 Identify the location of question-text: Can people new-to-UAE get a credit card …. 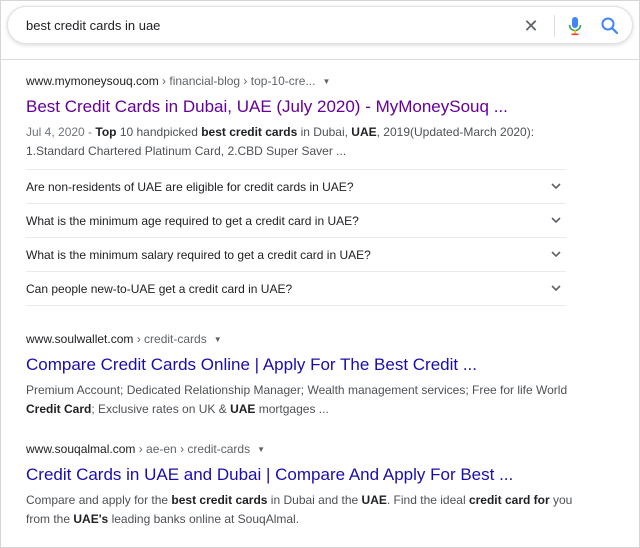
(159, 289).